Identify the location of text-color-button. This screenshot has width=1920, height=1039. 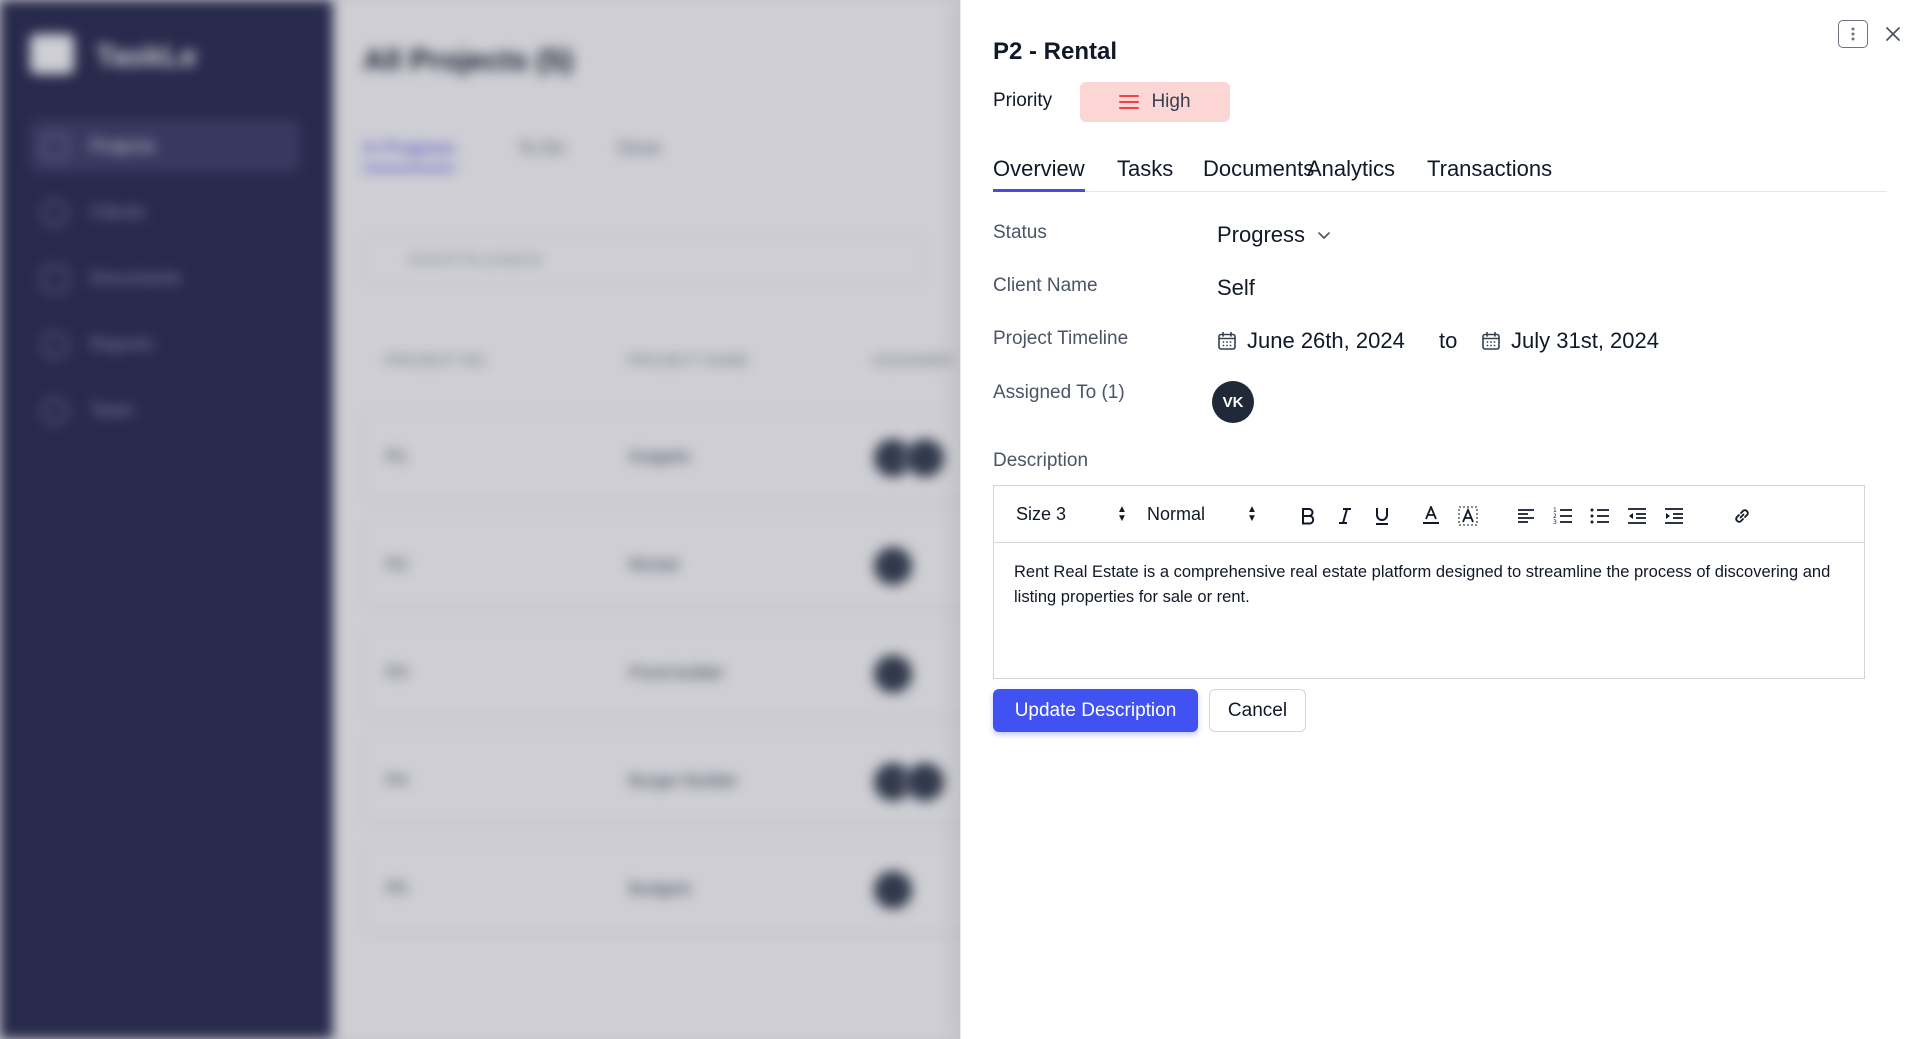
(1431, 516).